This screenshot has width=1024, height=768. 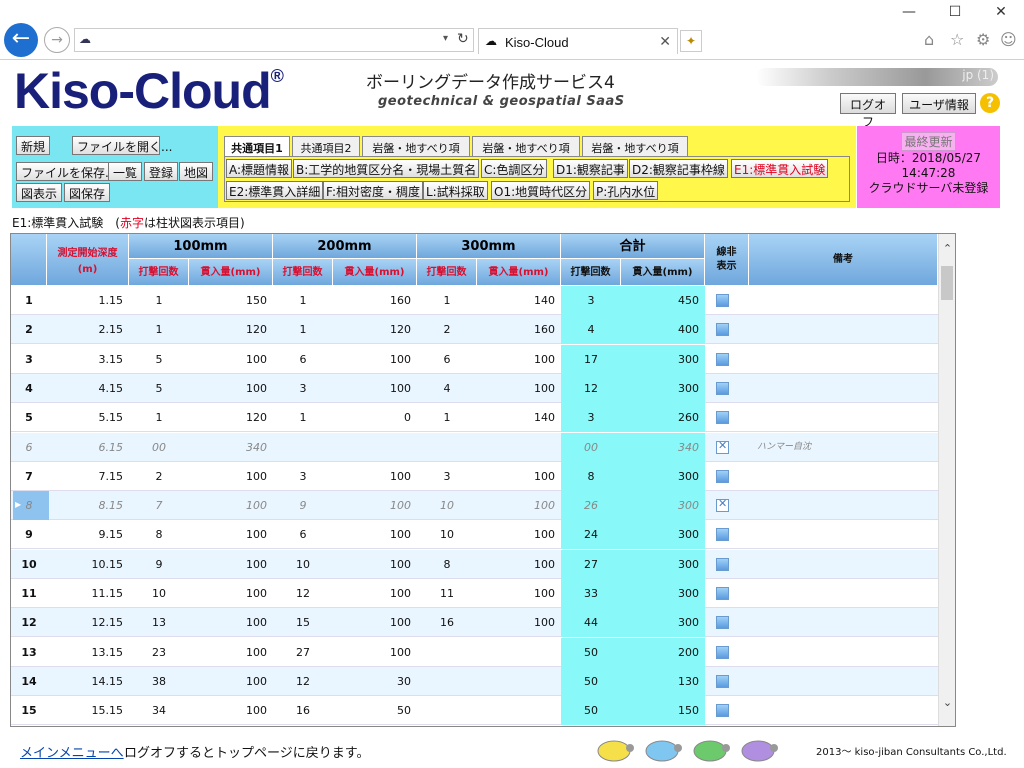 I want to click on scroll-thumb, so click(x=947, y=283).